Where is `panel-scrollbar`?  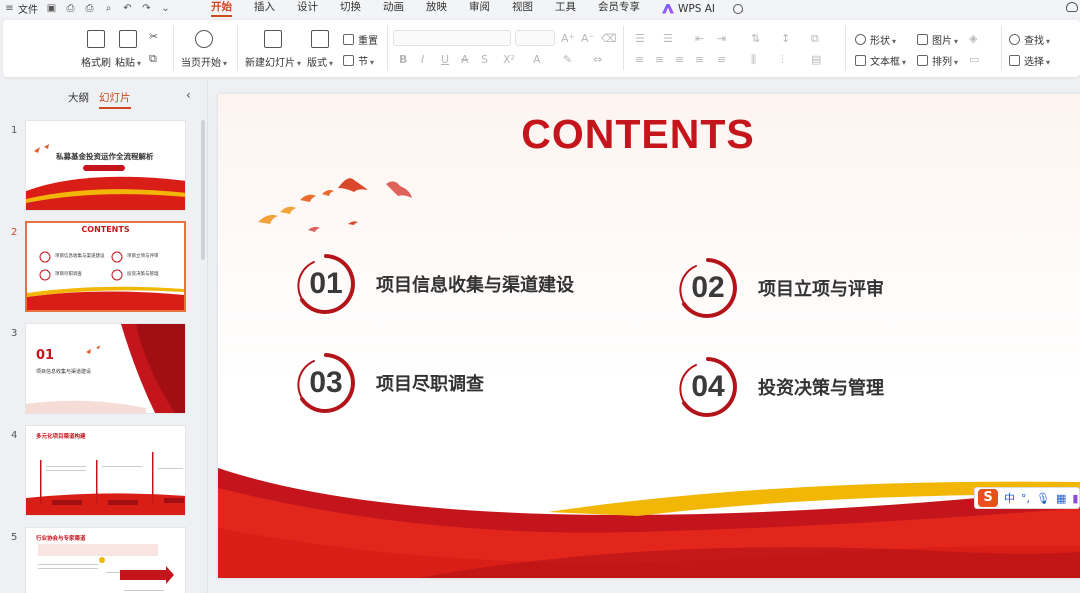
panel-scrollbar is located at coordinates (203, 190).